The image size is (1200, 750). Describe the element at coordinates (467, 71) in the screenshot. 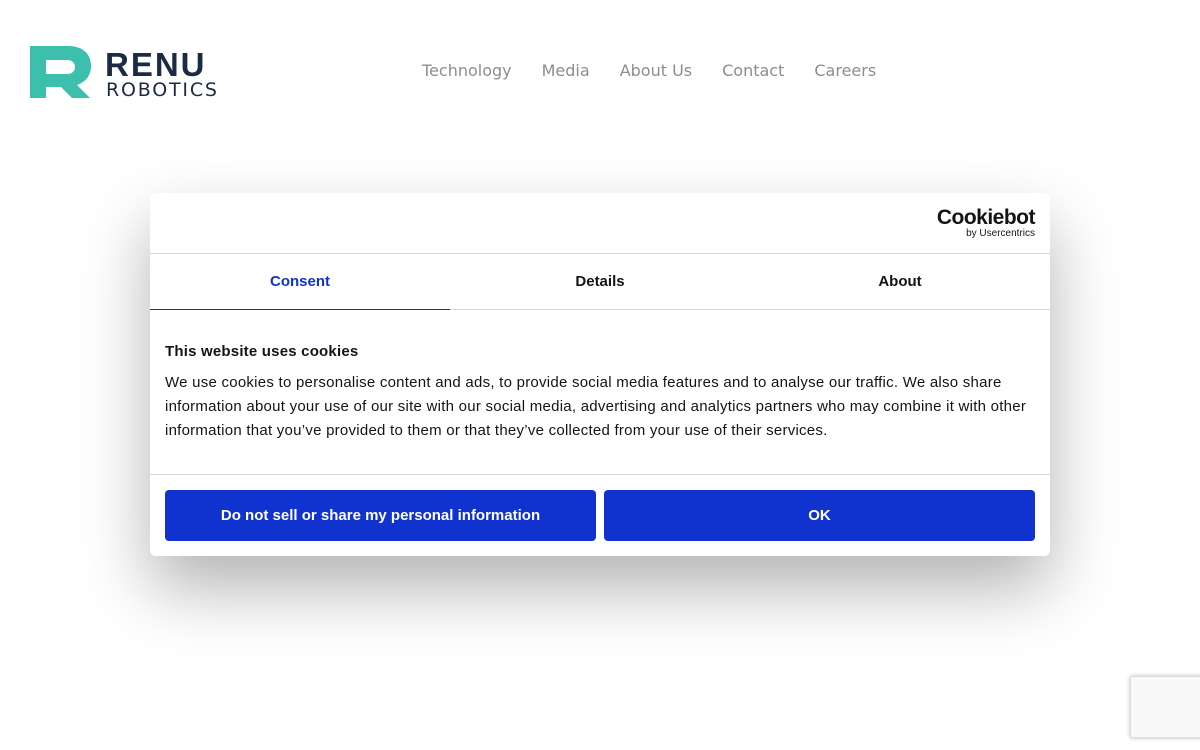

I see `nav-technology: Technology` at that location.